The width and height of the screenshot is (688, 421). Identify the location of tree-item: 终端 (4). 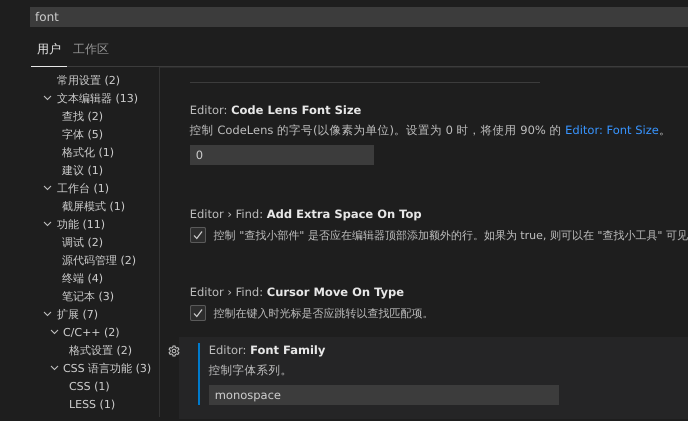
(83, 278).